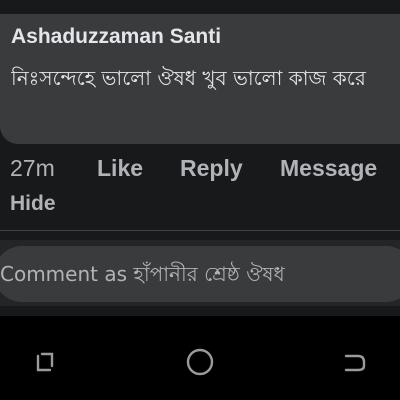 The height and width of the screenshot is (400, 400). Describe the element at coordinates (200, 230) in the screenshot. I see `divider` at that location.